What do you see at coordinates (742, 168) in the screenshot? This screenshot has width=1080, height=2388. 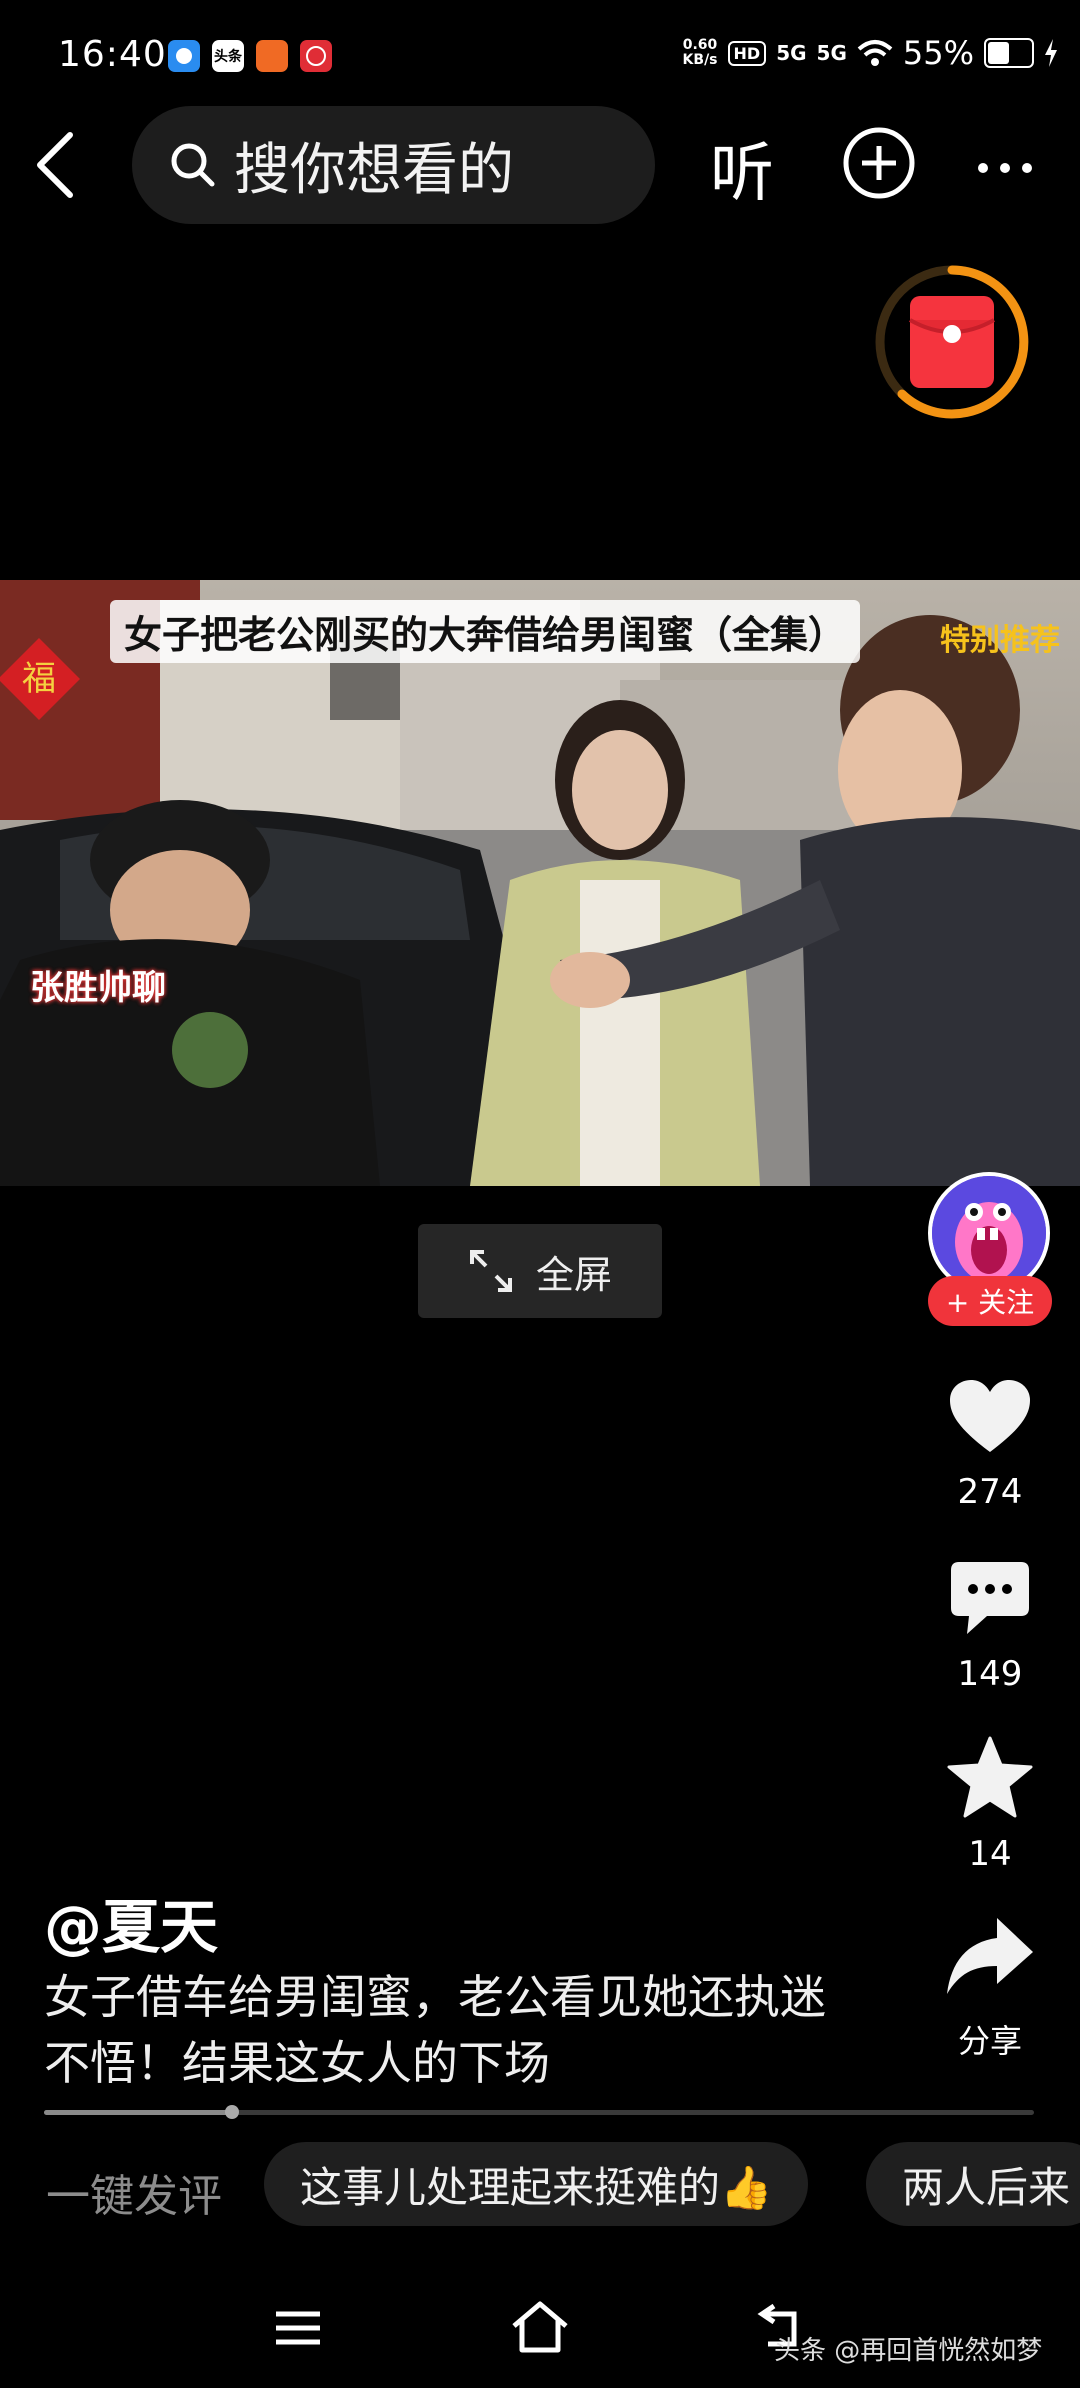 I see `listen-button: 听` at bounding box center [742, 168].